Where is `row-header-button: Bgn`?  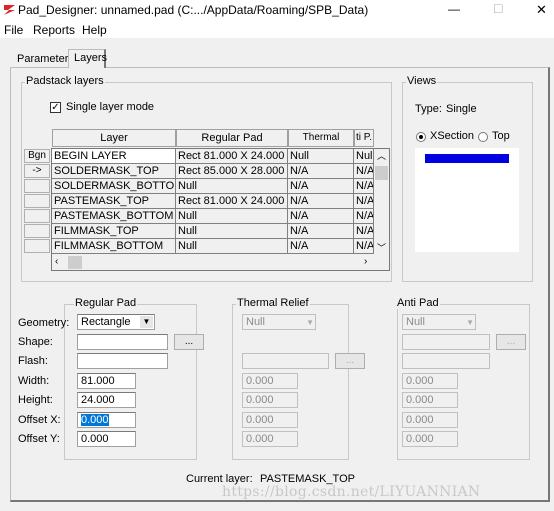
row-header-button: Bgn is located at coordinates (37, 156).